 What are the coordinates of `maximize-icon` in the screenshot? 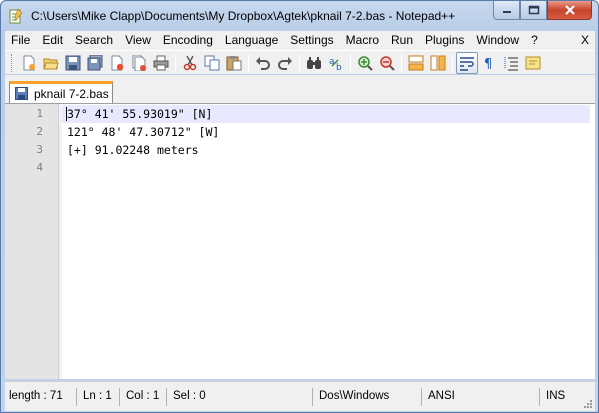 It's located at (533, 10).